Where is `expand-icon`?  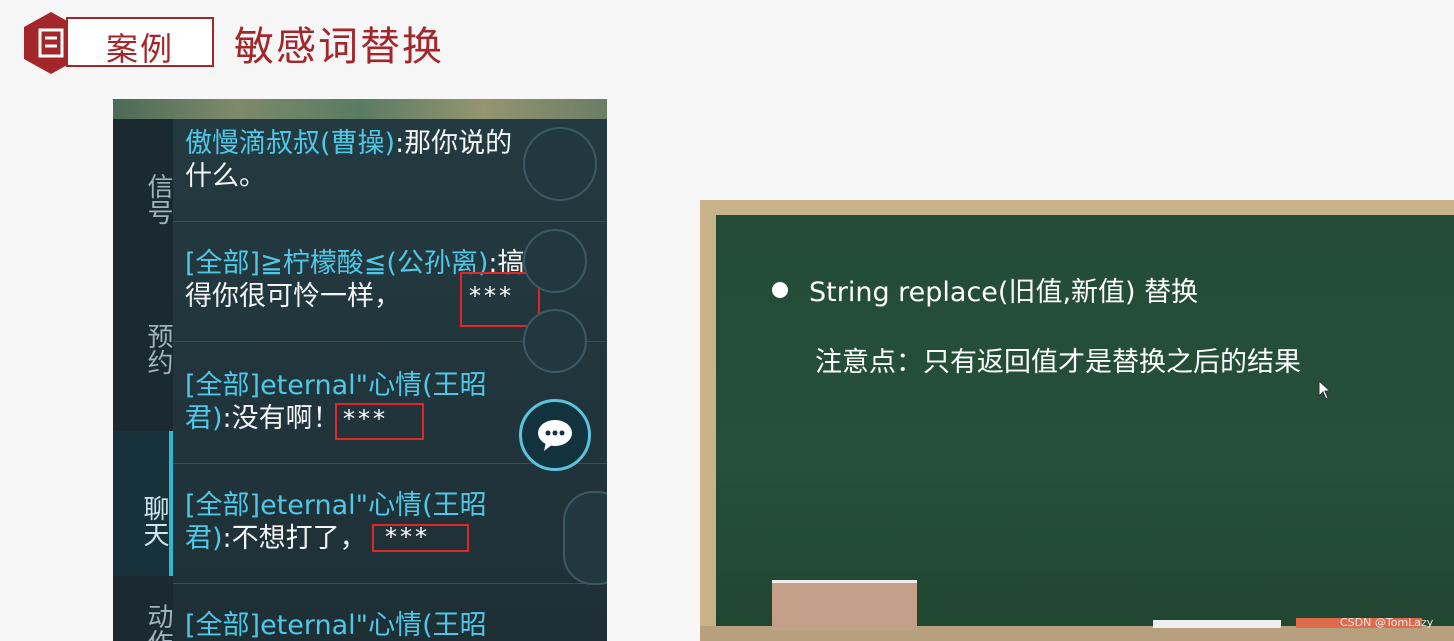 expand-icon is located at coordinates (585, 538).